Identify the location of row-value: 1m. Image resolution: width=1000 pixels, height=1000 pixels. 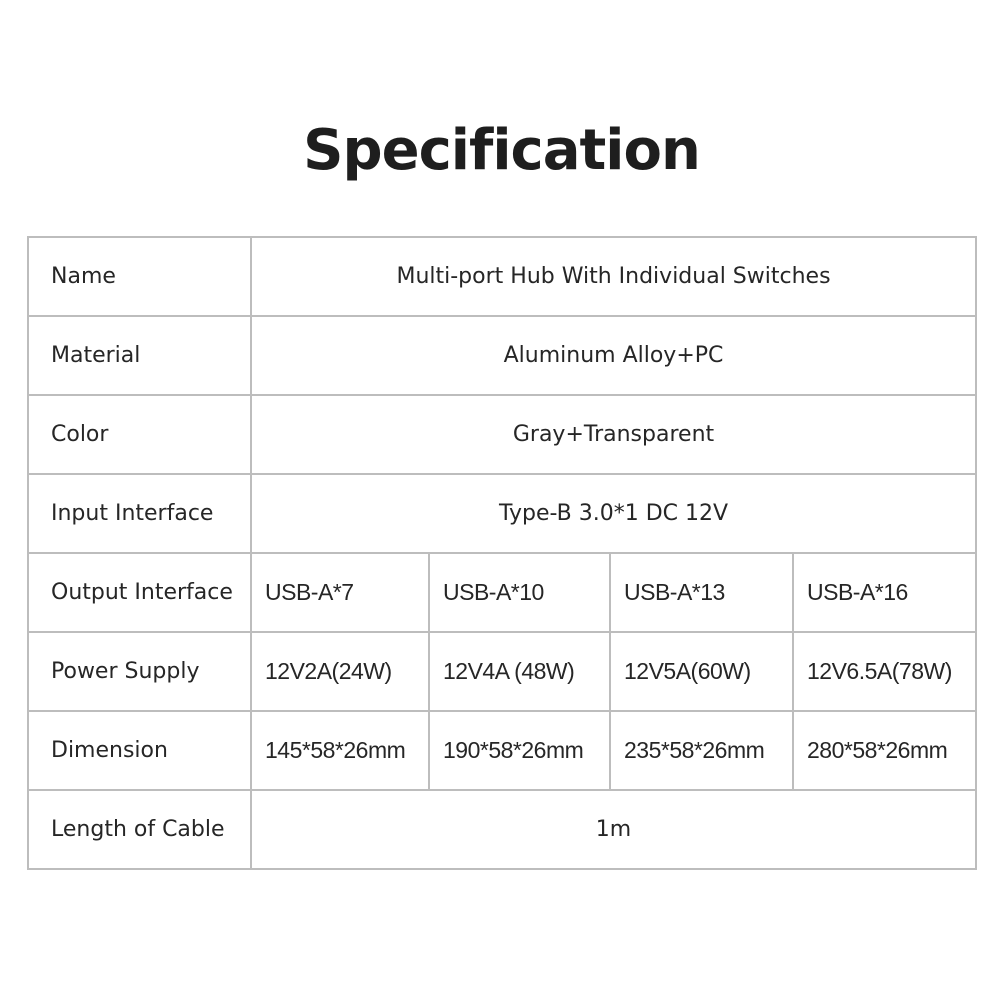
(613, 829).